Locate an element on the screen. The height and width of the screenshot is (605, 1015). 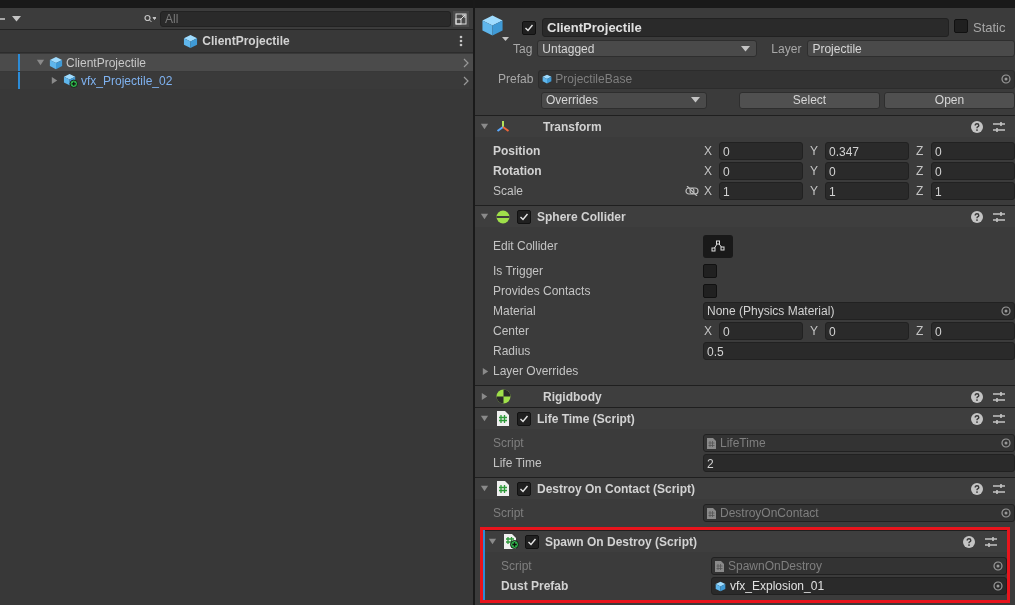
object-field: vfx_Explosion_01 is located at coordinates (859, 586).